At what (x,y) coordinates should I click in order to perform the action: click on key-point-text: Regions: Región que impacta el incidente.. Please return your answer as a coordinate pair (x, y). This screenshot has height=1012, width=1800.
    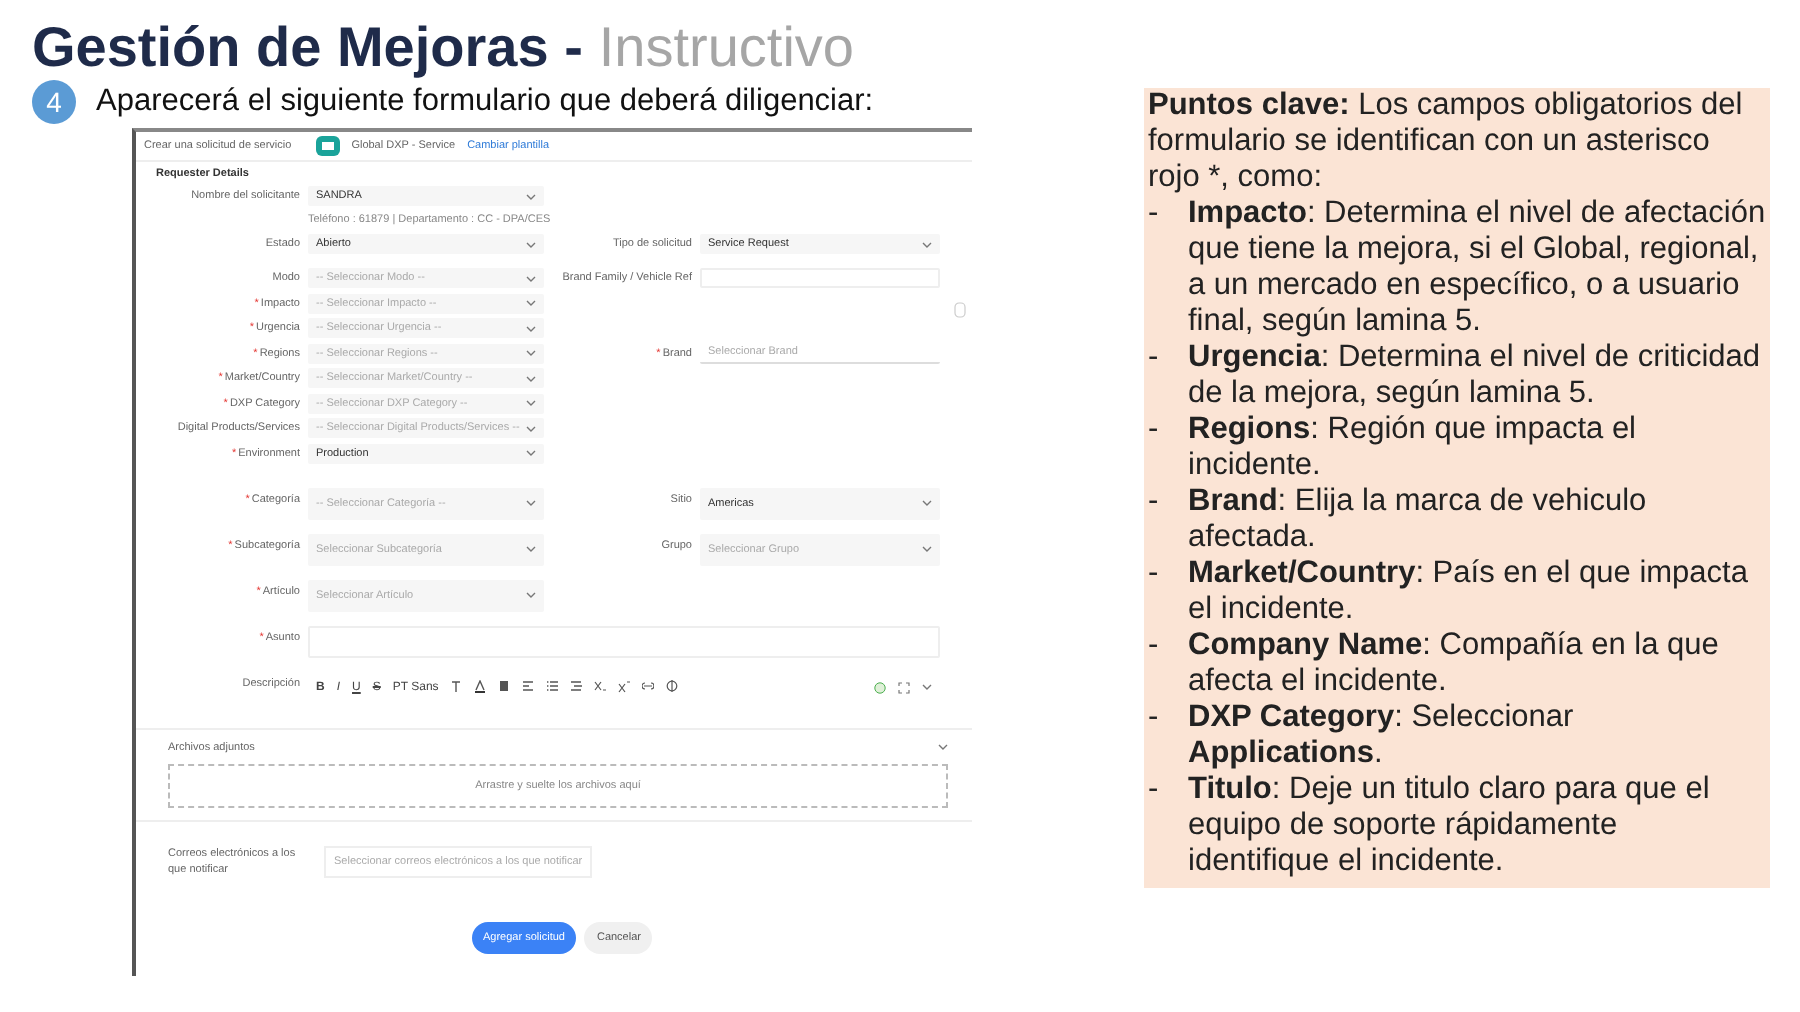
    Looking at the image, I should click on (1413, 448).